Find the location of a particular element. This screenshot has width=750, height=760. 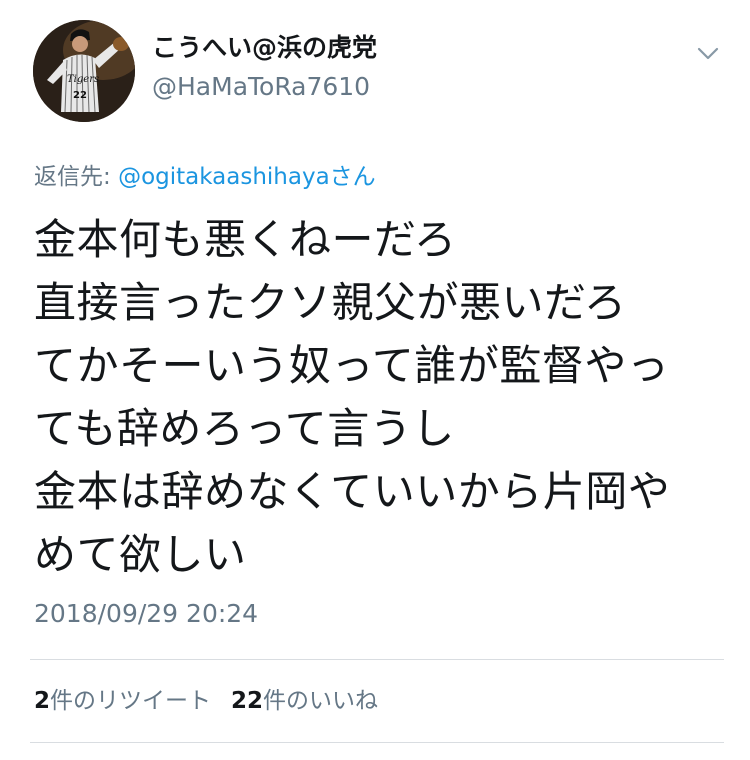

like-count: 22 is located at coordinates (247, 701).